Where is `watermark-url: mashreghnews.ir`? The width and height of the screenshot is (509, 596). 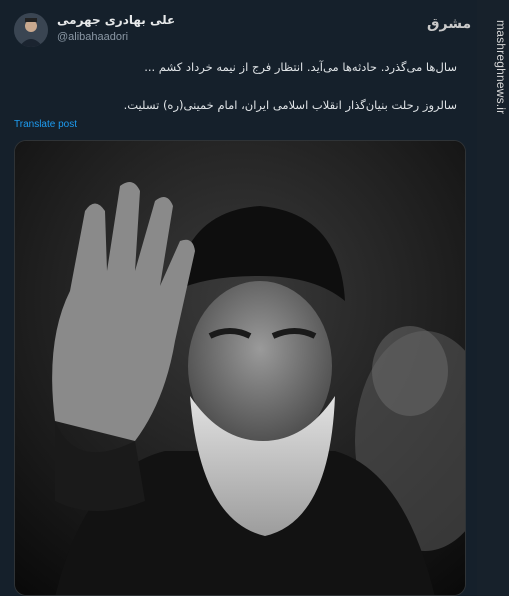
watermark-url: mashreghnews.ir is located at coordinates (501, 67).